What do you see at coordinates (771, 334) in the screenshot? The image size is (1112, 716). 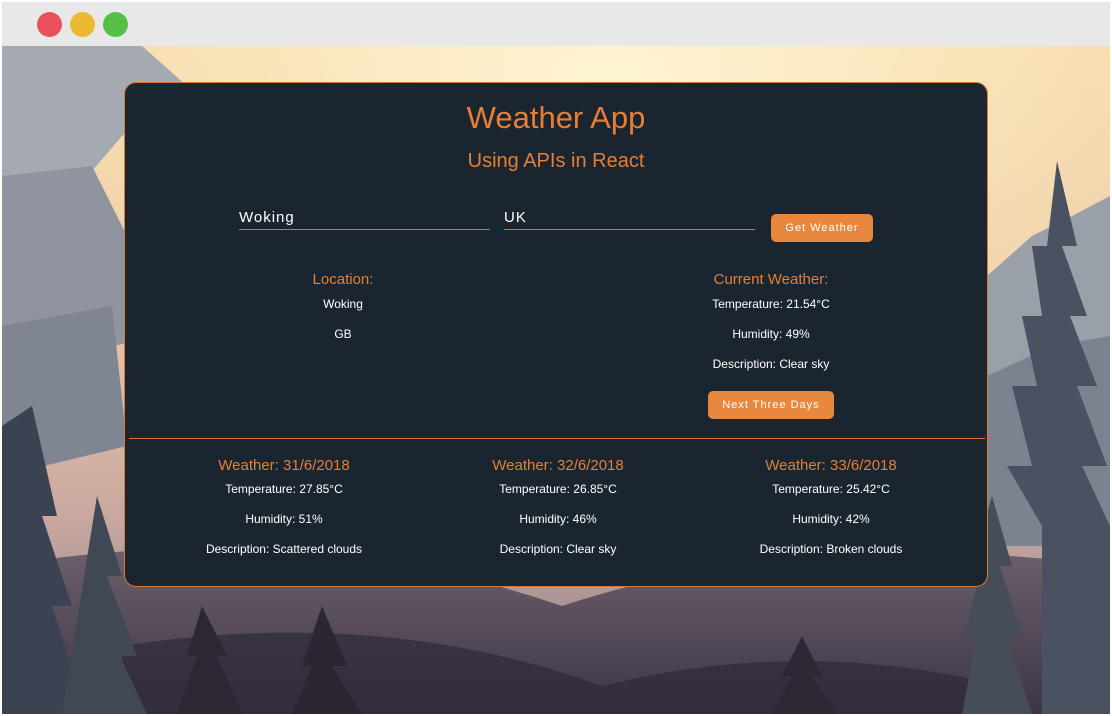 I see `current-humidity: Humidity: 49%` at bounding box center [771, 334].